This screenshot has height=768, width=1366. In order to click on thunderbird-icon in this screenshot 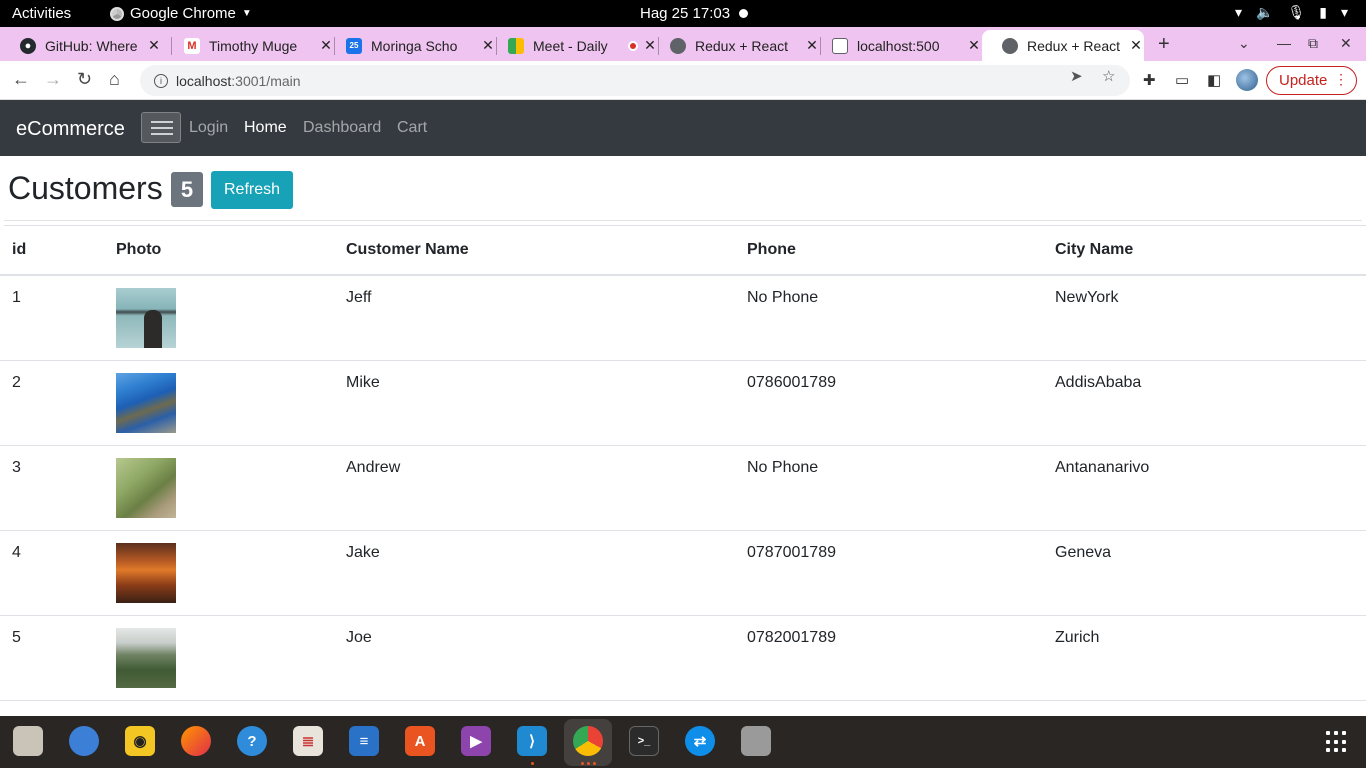, I will do `click(84, 741)`.